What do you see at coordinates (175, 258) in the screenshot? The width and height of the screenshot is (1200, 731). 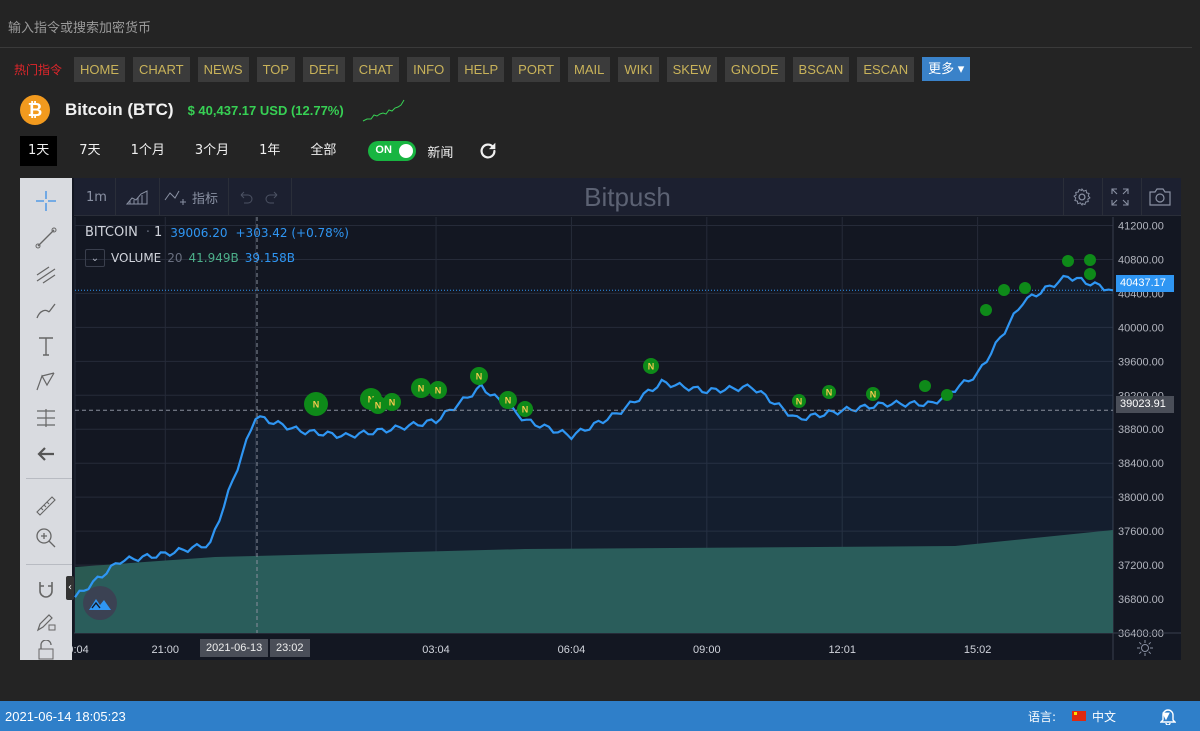 I see `volume-period: 20` at bounding box center [175, 258].